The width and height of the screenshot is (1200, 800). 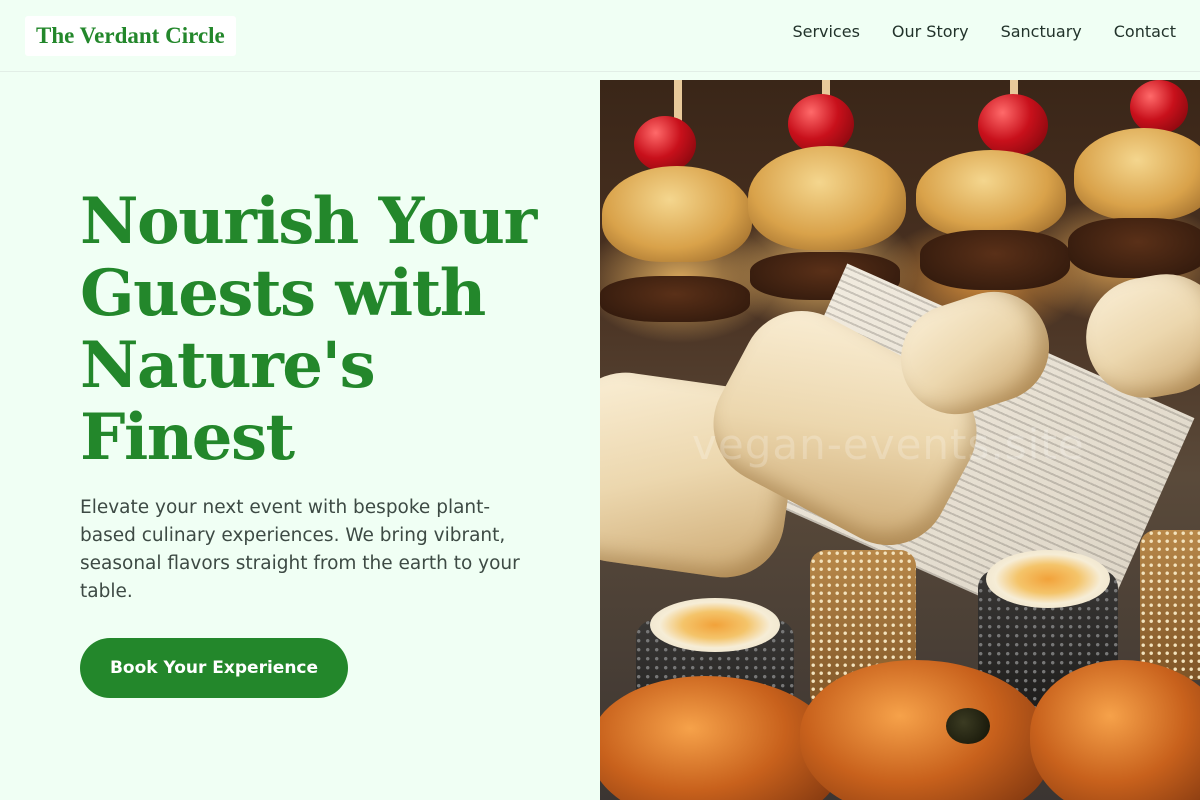 I want to click on crusted-roll, so click(x=1170, y=605).